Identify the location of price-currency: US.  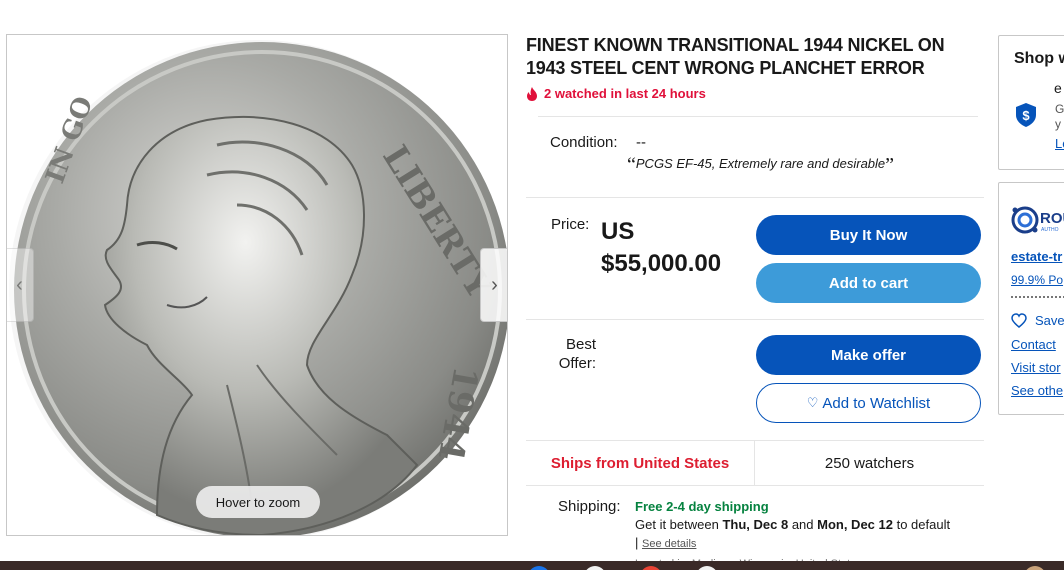
(618, 231).